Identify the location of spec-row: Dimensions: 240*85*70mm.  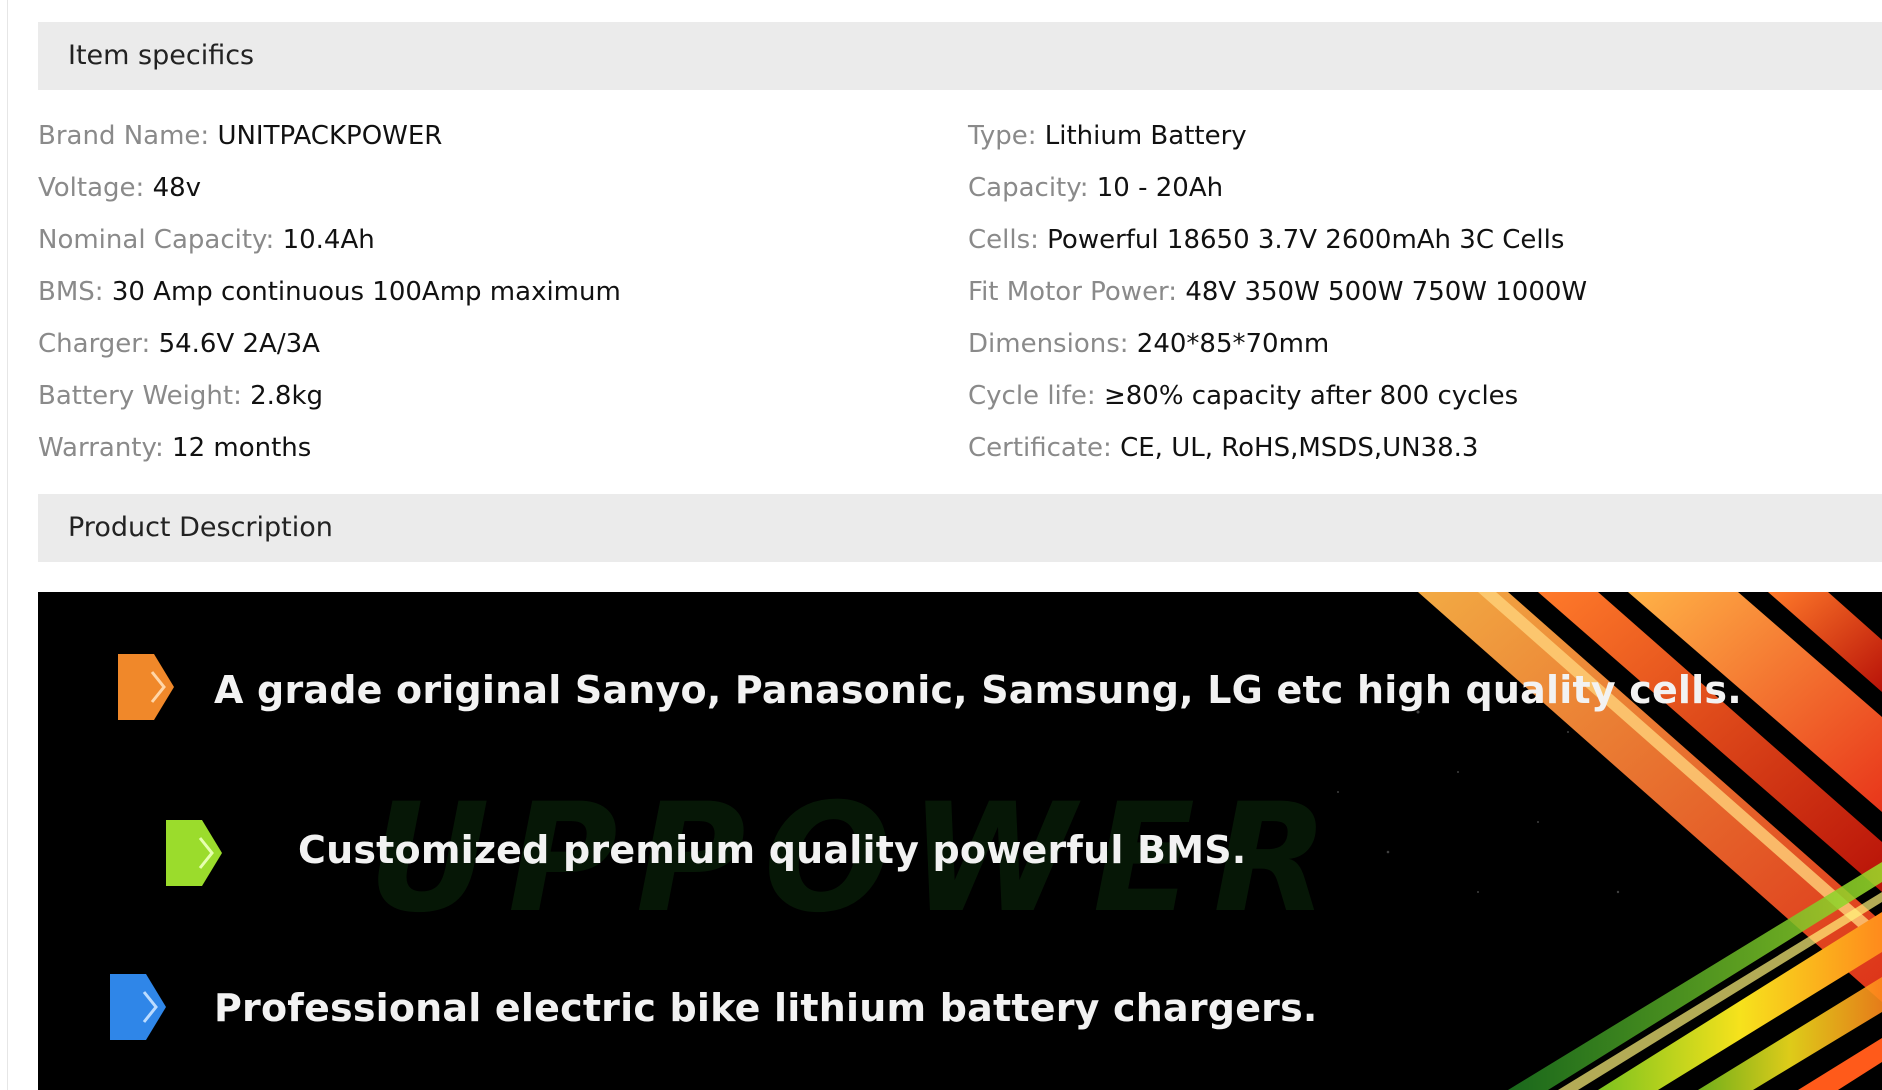
(1148, 344).